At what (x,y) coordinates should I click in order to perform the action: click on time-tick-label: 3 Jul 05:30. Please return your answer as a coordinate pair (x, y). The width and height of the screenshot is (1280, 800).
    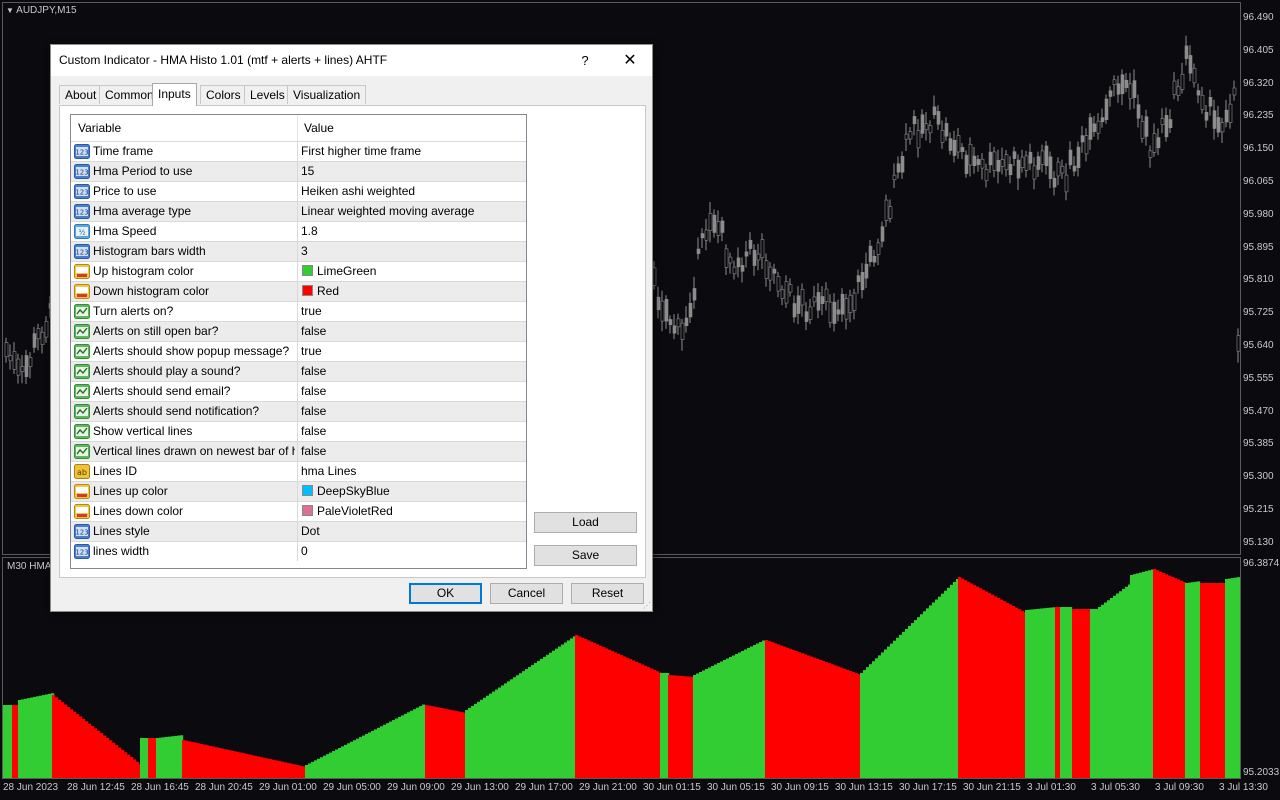
    Looking at the image, I should click on (1115, 787).